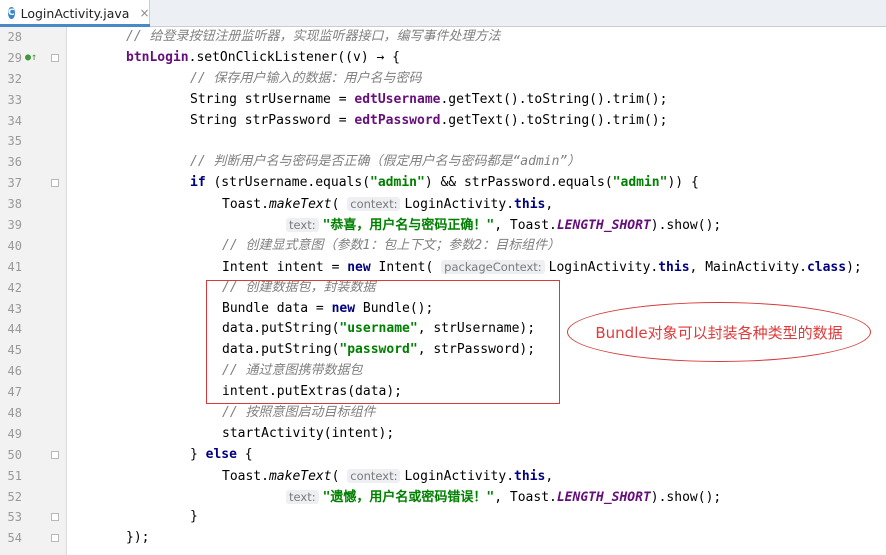 Image resolution: width=886 pixels, height=555 pixels. Describe the element at coordinates (443, 141) in the screenshot. I see `code-line: 35` at that location.